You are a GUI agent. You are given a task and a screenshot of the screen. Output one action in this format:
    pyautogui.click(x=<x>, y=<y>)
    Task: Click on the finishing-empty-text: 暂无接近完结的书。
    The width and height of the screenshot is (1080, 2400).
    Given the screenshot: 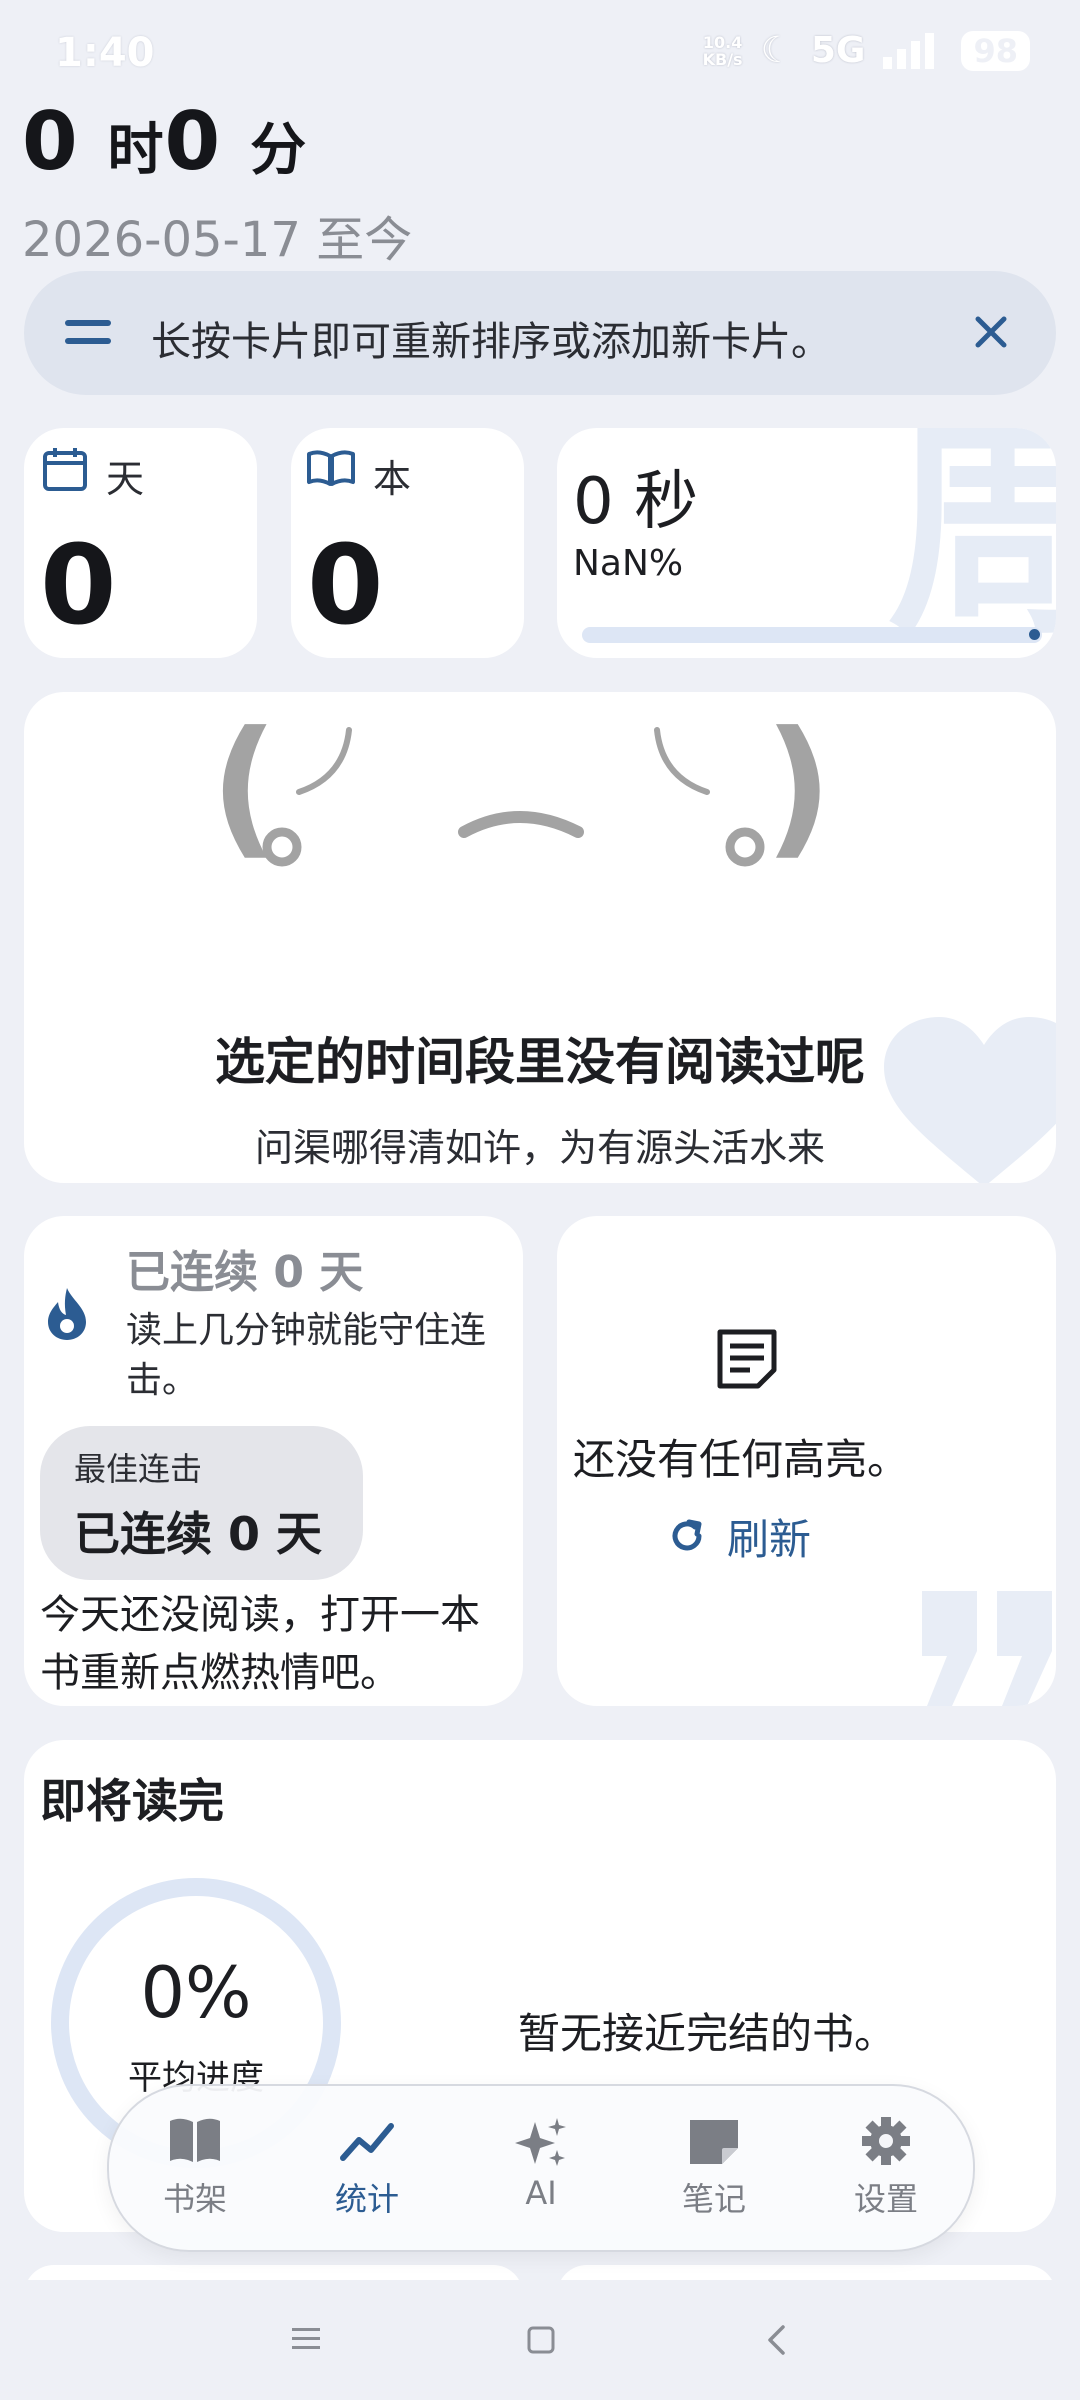 What is the action you would take?
    pyautogui.click(x=707, y=2033)
    